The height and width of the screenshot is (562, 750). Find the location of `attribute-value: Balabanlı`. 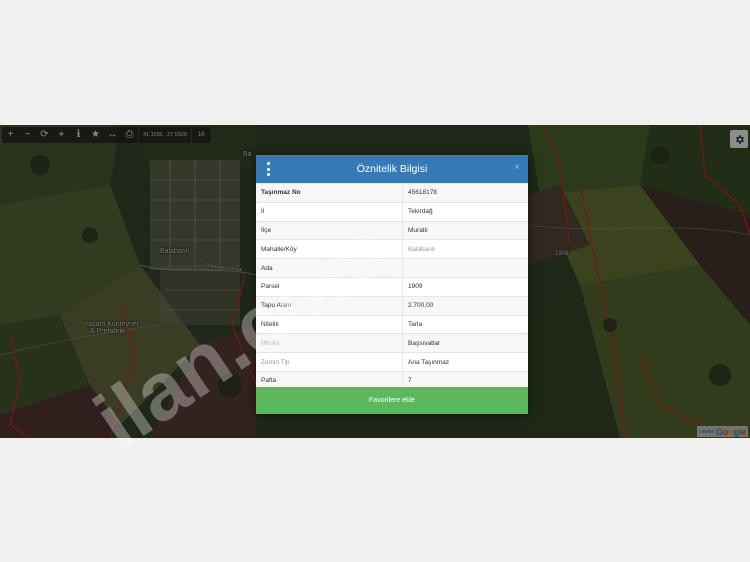

attribute-value: Balabanlı is located at coordinates (465, 249).